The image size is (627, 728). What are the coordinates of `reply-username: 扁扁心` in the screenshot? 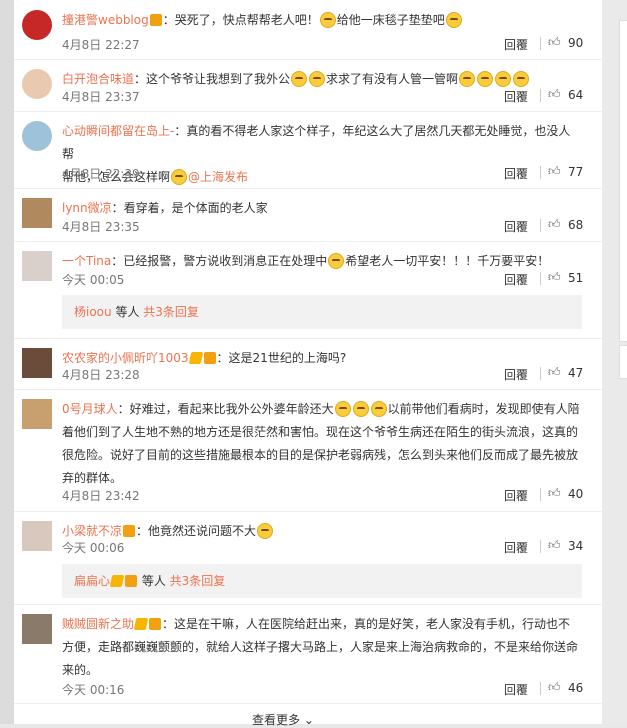 It's located at (92, 581).